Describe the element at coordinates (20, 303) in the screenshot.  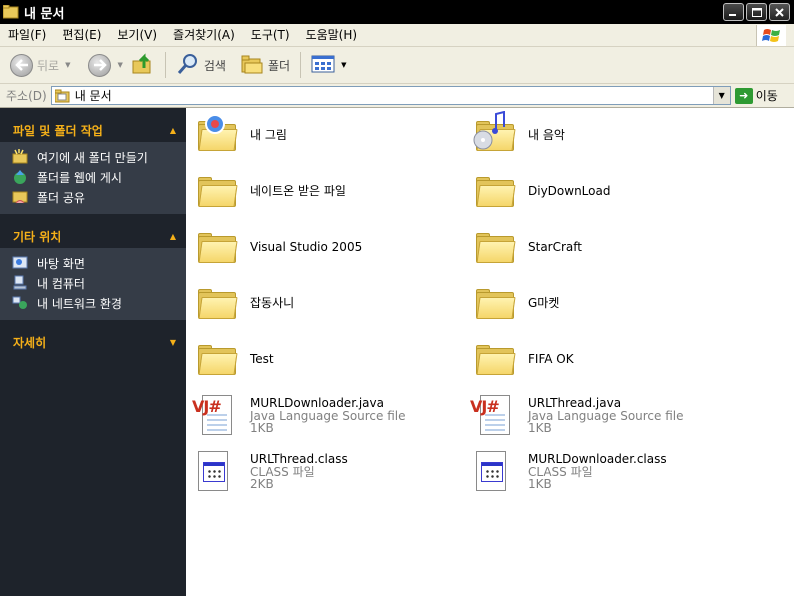
I see `network-icon` at that location.